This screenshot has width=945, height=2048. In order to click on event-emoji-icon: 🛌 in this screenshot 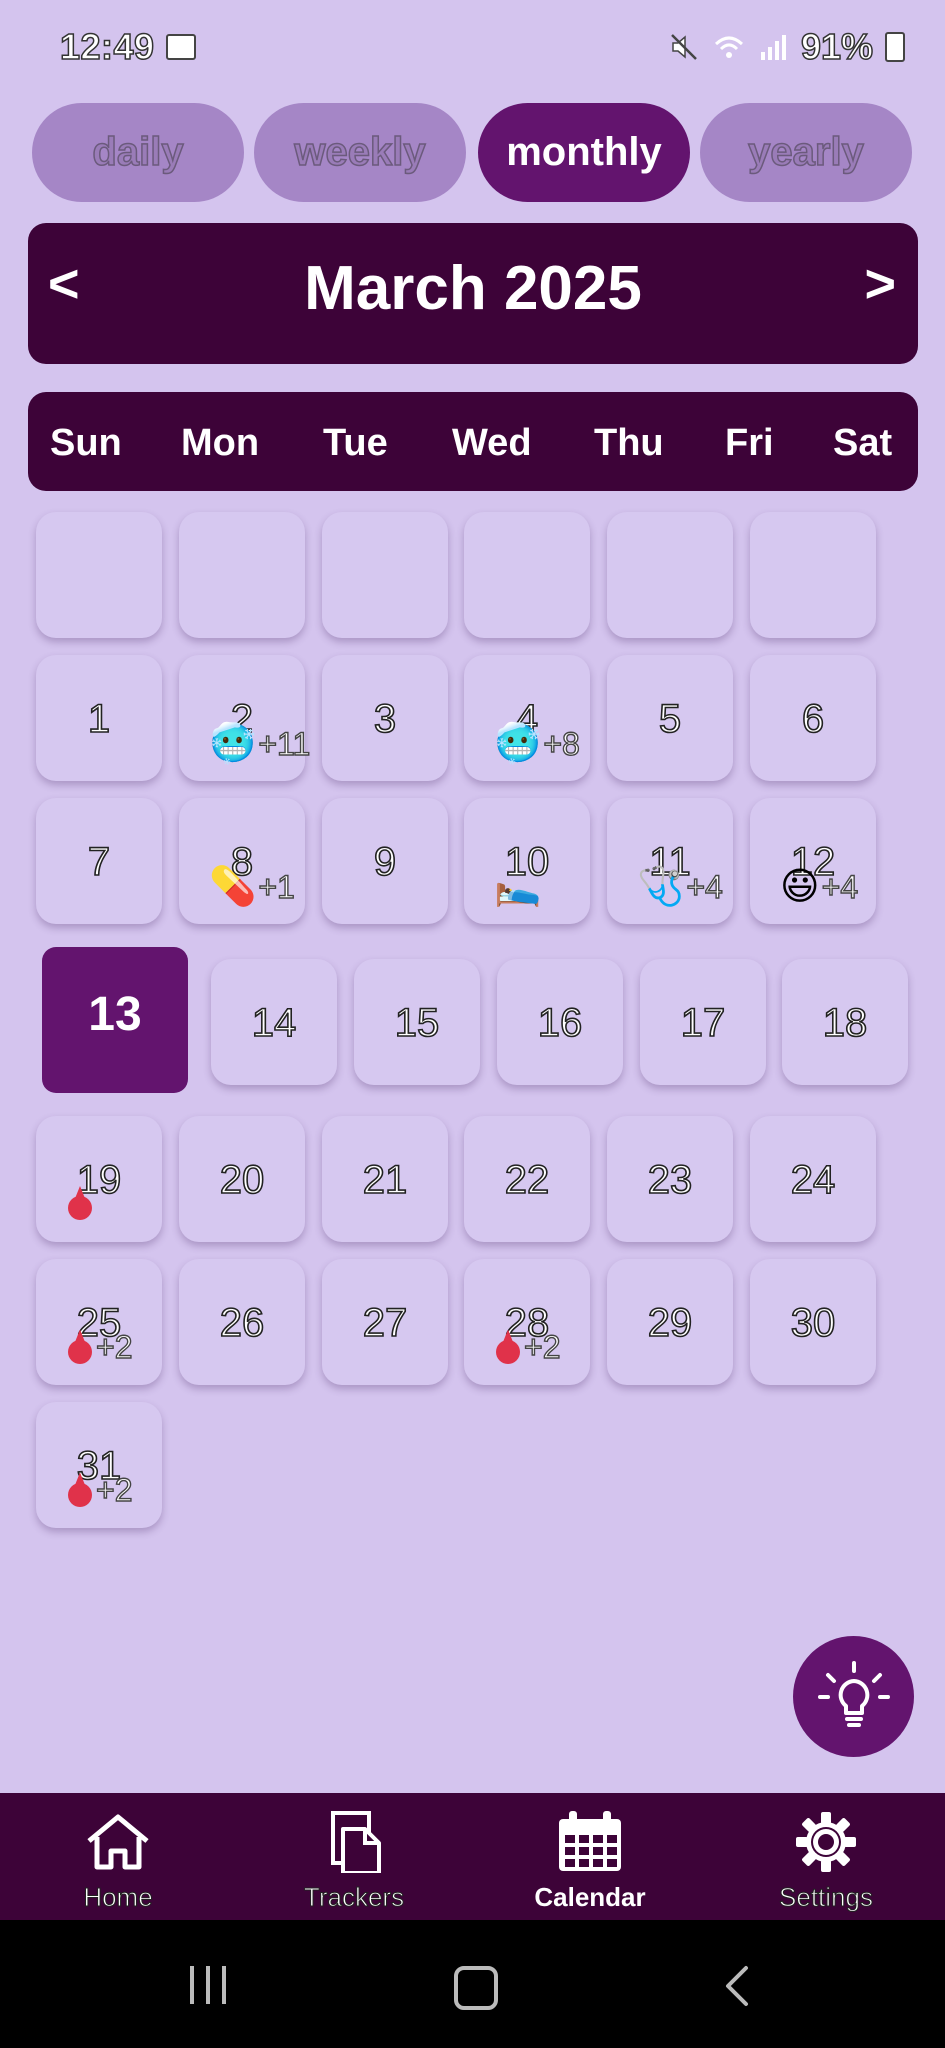, I will do `click(518, 887)`.